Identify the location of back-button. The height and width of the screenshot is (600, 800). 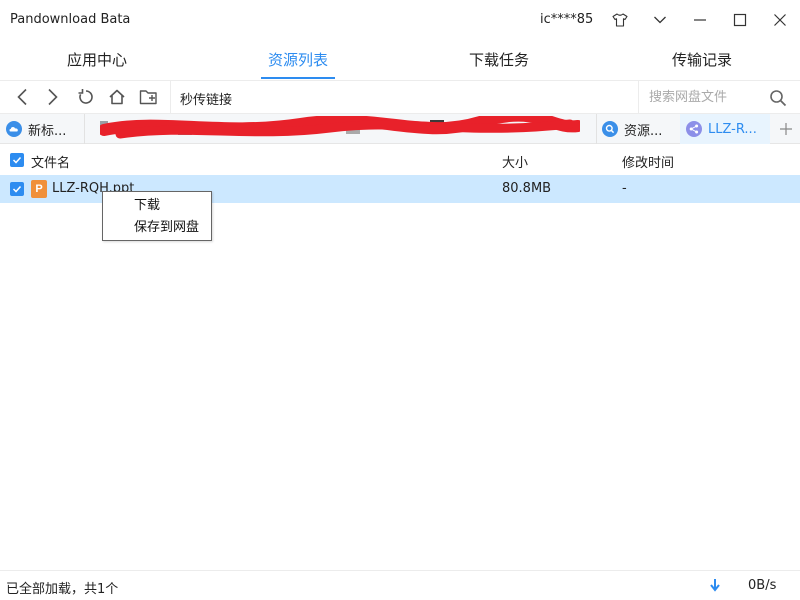
(22, 97).